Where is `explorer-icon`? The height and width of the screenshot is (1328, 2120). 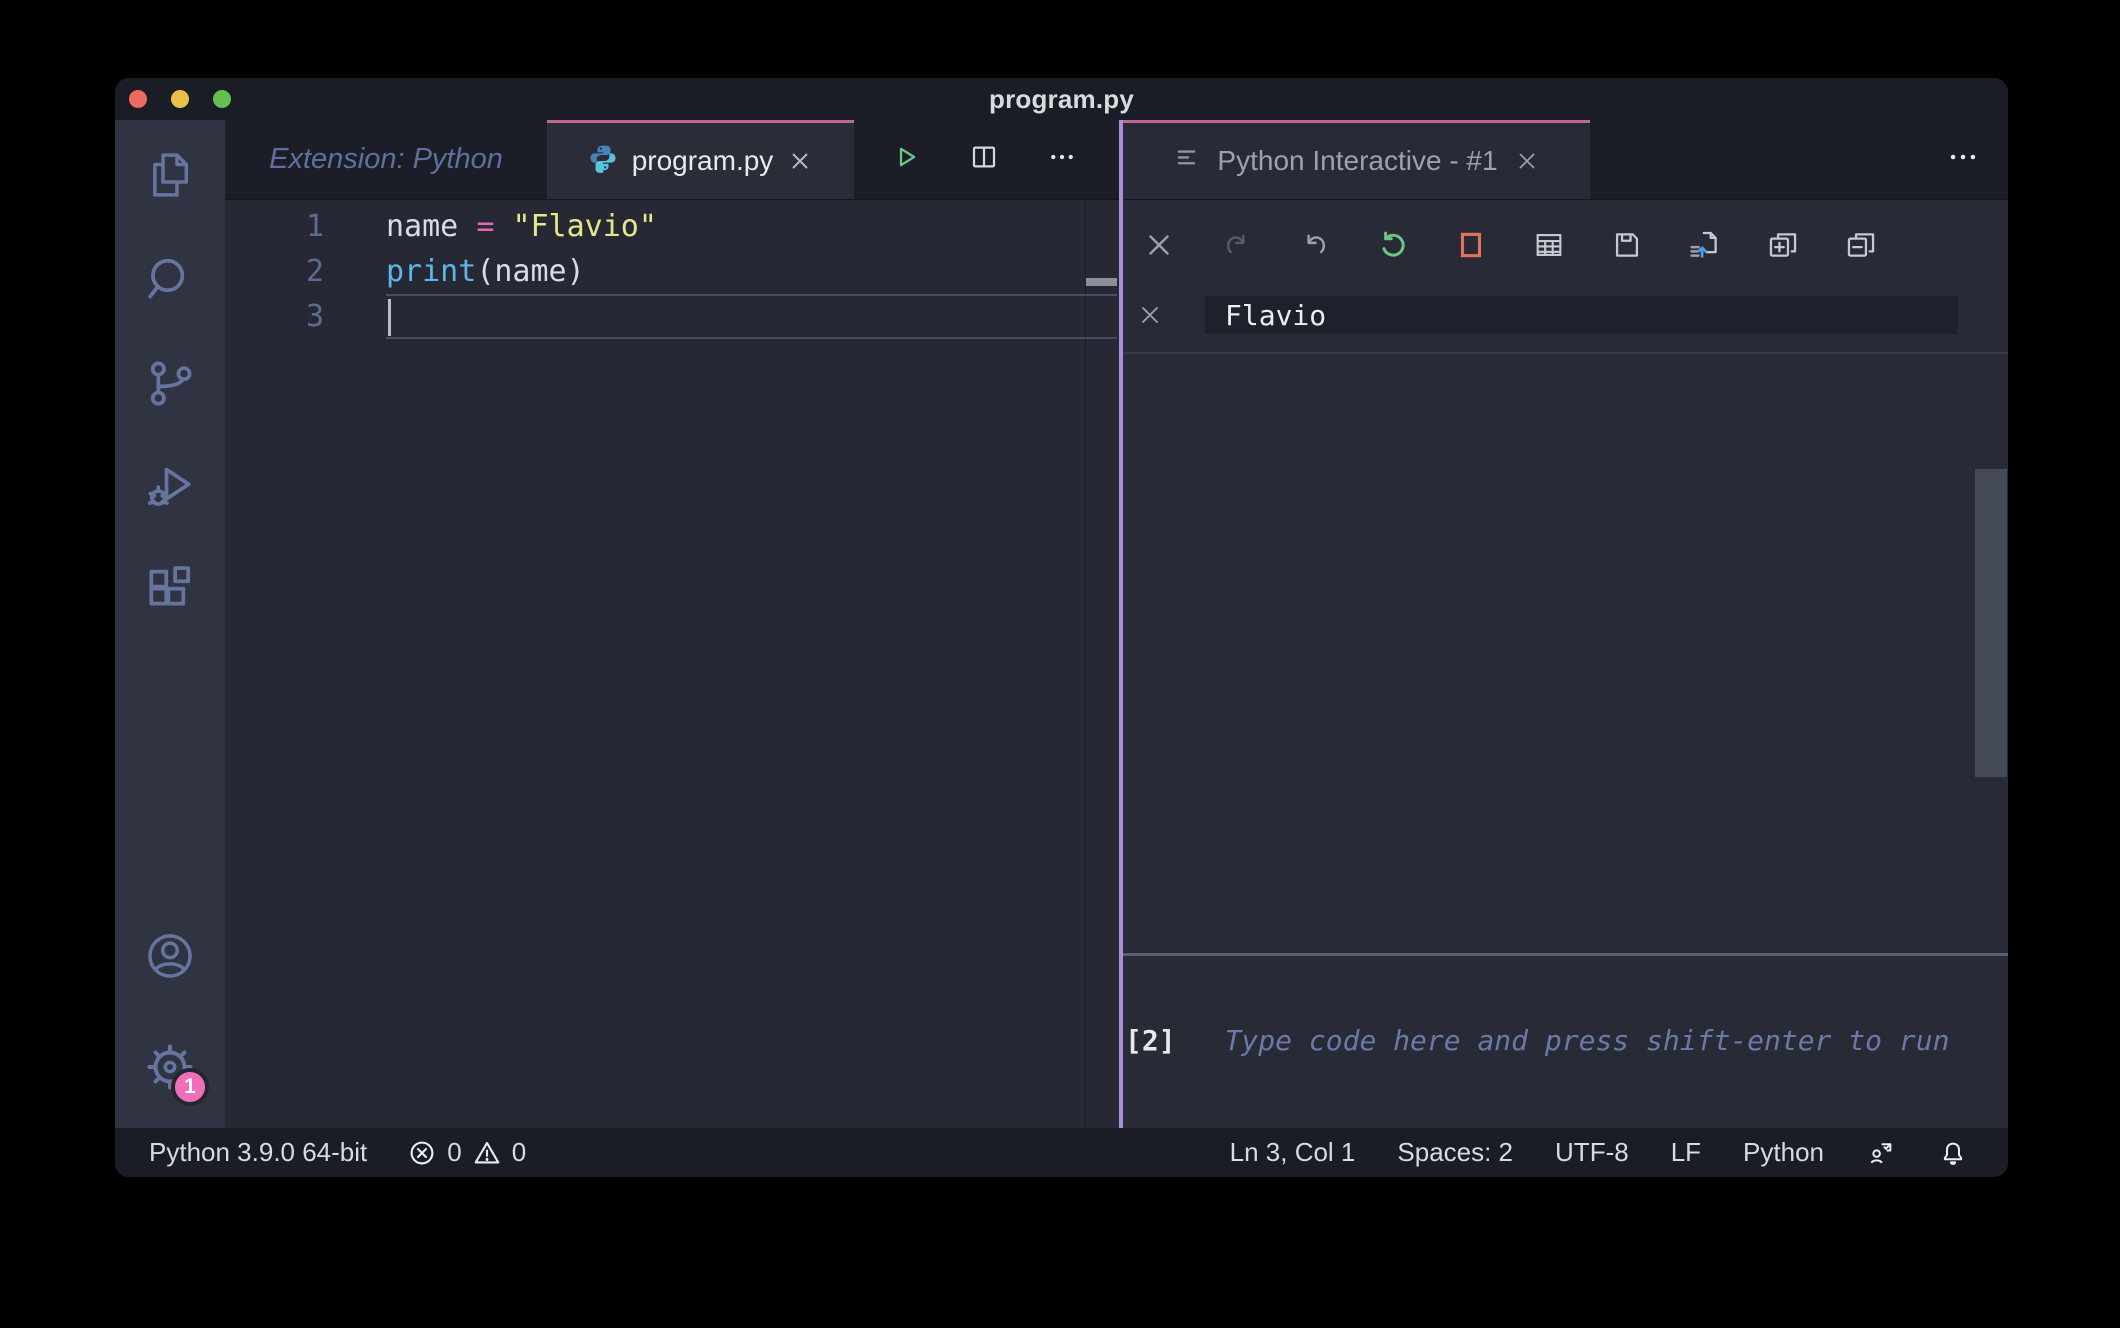 explorer-icon is located at coordinates (170, 177).